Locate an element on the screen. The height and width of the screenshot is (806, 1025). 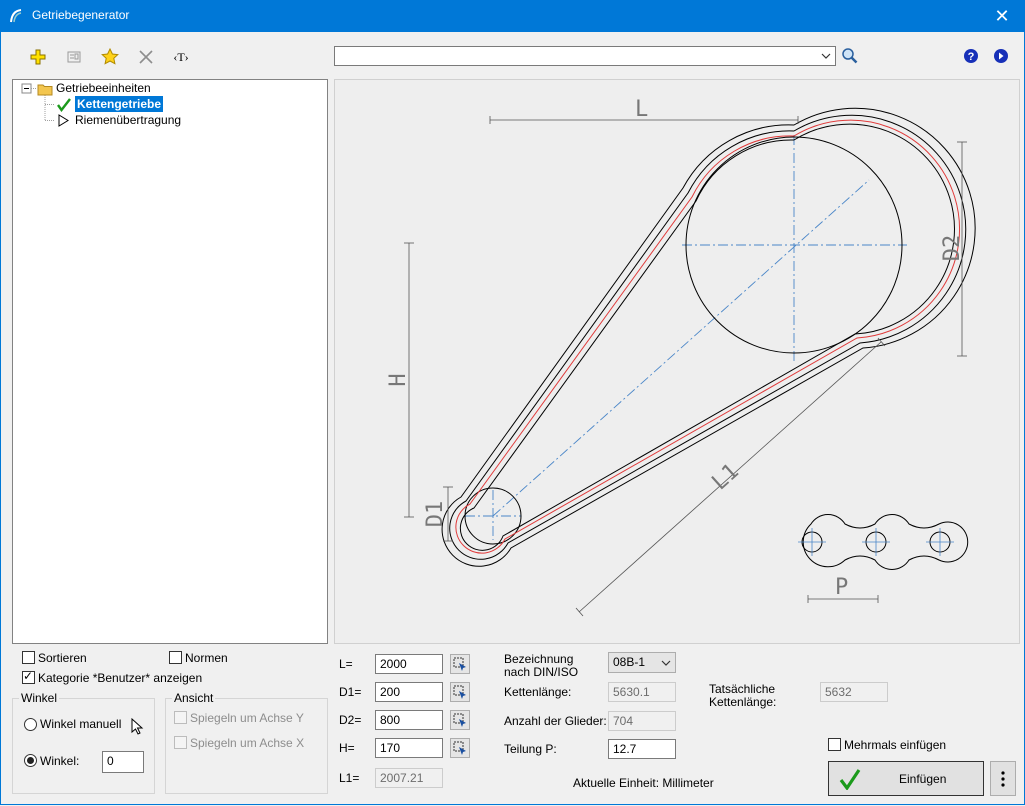
param-l1-readonly: 2007.21 is located at coordinates (409, 778).